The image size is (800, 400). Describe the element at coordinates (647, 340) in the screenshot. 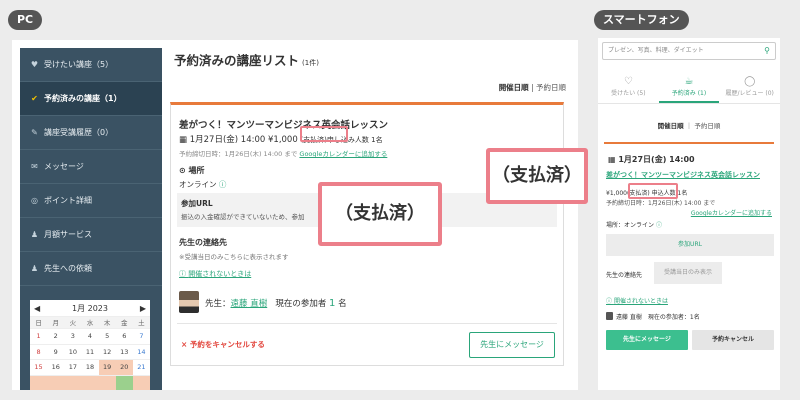

I see `sp-message-teacher-button: 先生にメッセージ` at that location.